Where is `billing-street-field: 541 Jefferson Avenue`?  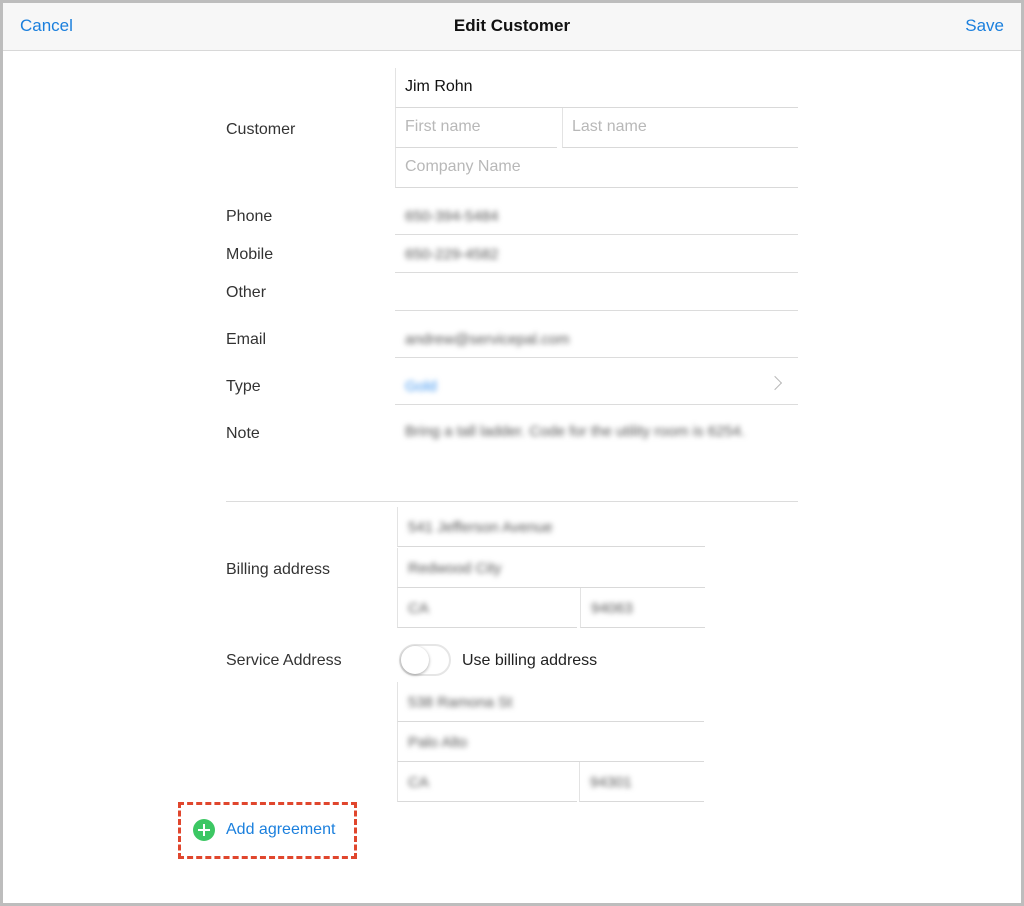
billing-street-field: 541 Jefferson Avenue is located at coordinates (551, 527).